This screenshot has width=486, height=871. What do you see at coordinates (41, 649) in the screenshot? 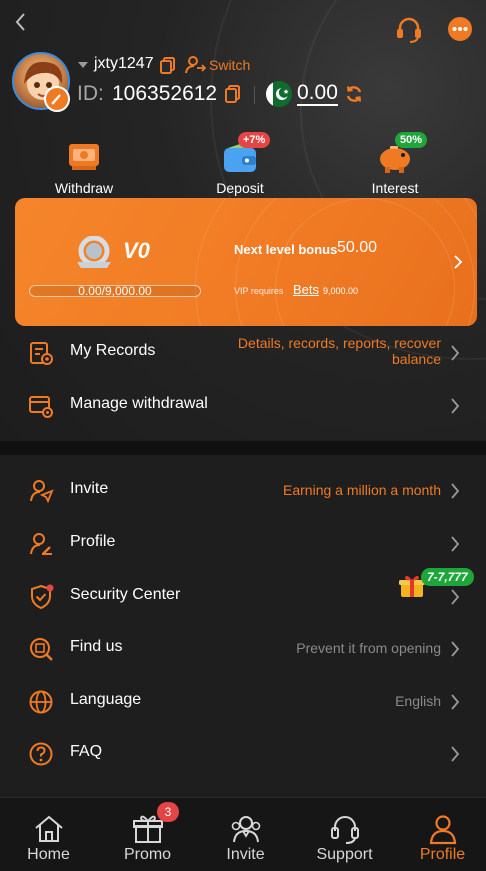
I see `search-building-icon` at bounding box center [41, 649].